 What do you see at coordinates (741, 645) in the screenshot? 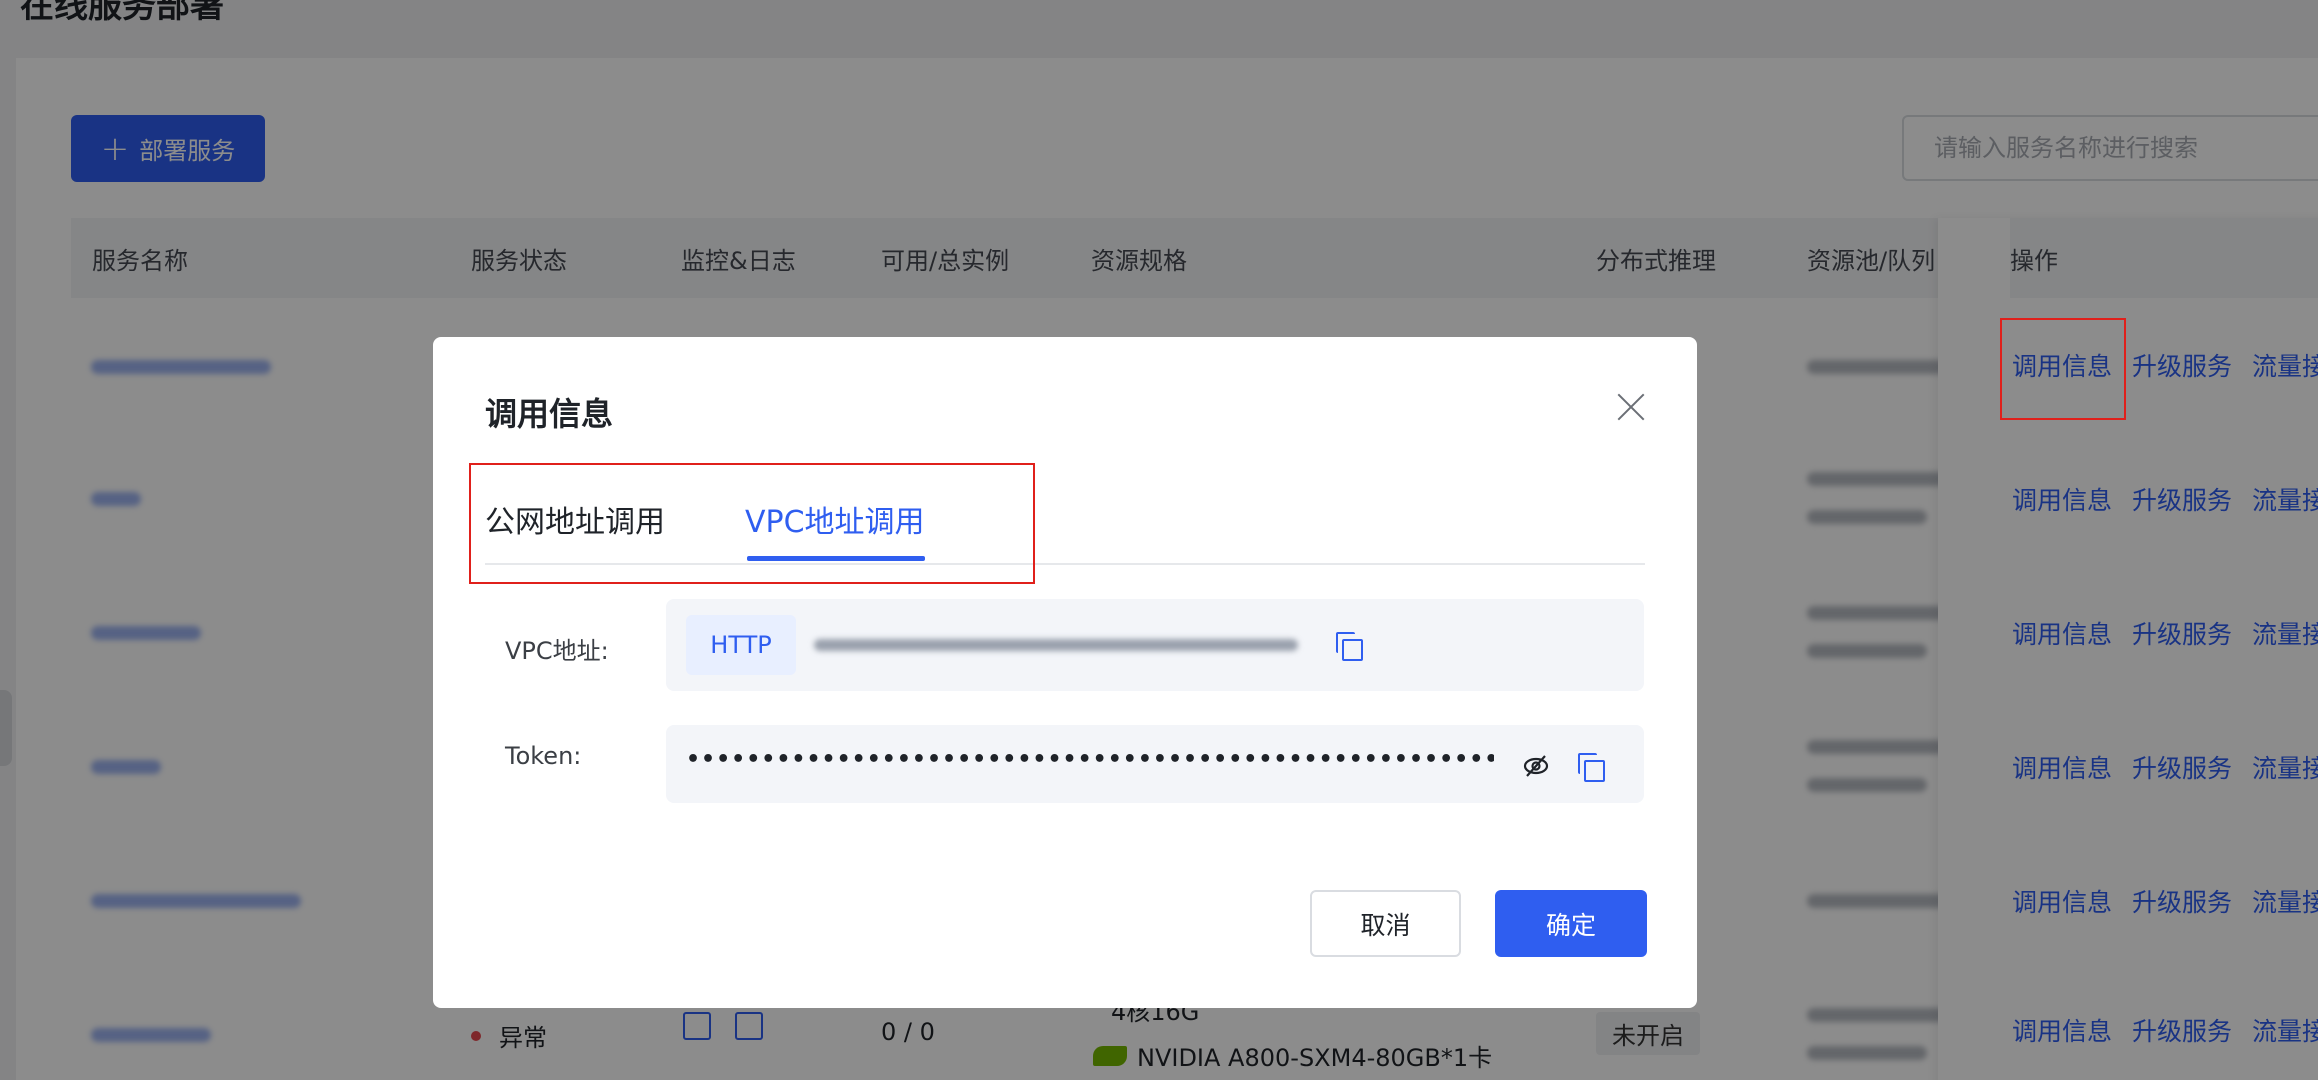
I see `protocol-tag: HTTP` at bounding box center [741, 645].